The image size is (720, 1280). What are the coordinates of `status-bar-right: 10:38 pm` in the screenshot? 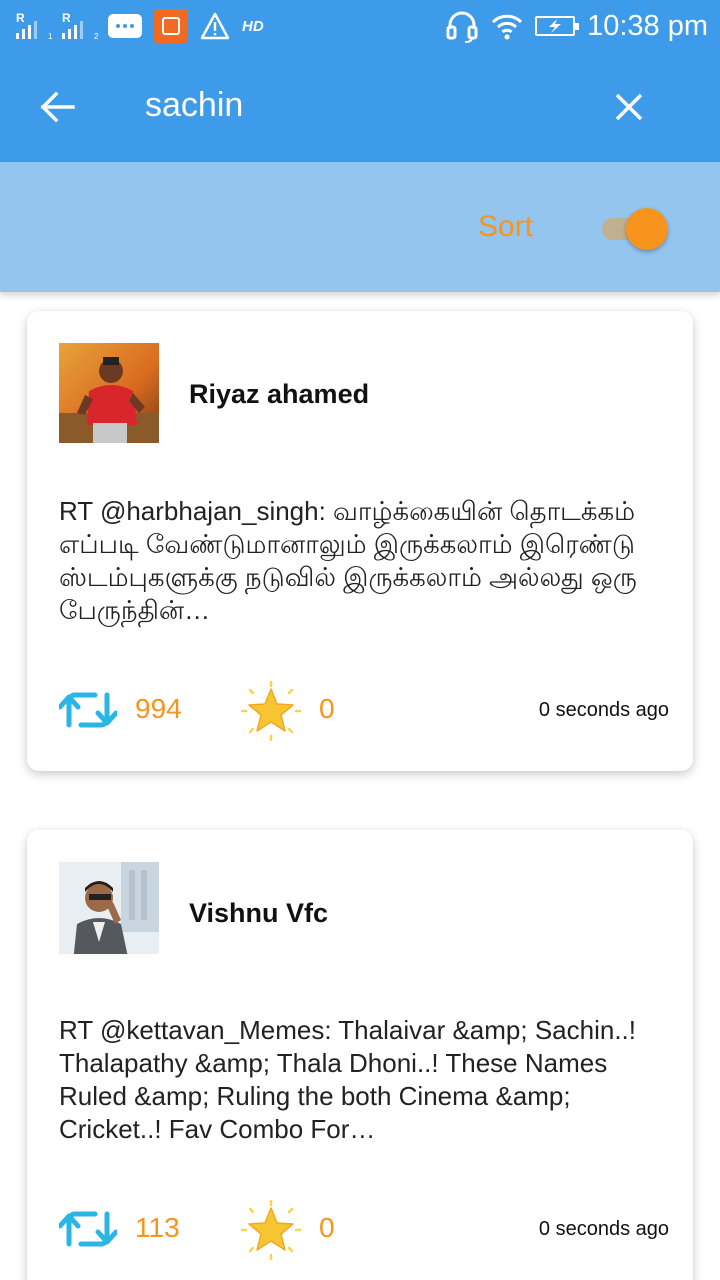 It's located at (576, 26).